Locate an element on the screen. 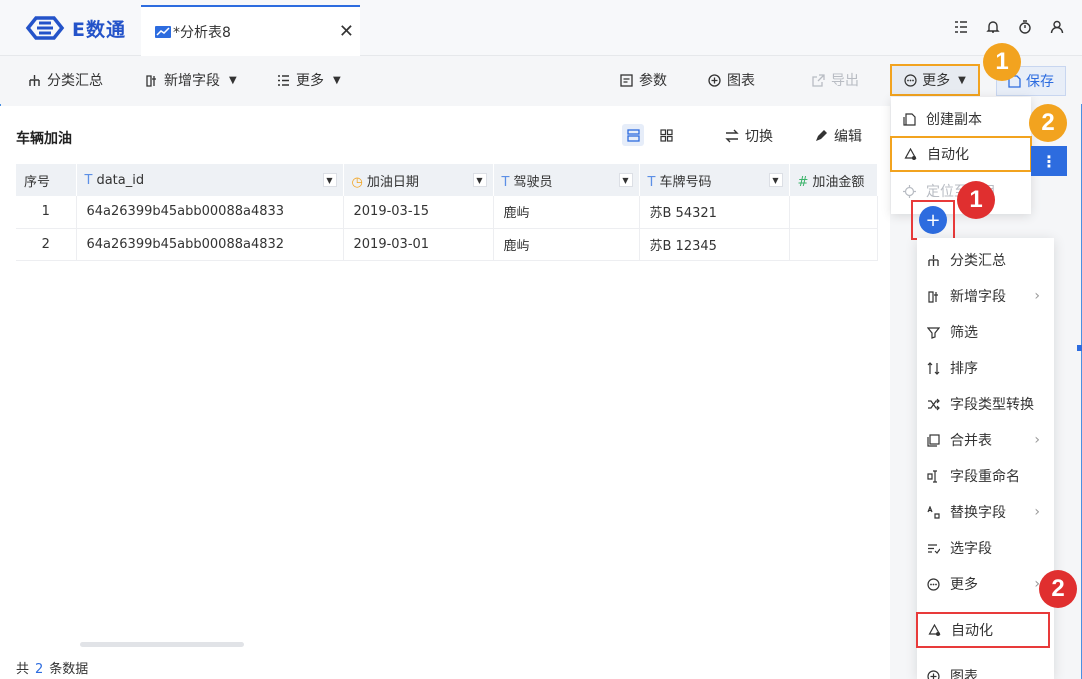 This screenshot has width=1082, height=679. top-bar: E数通 *分析表8 ✕ is located at coordinates (541, 28).